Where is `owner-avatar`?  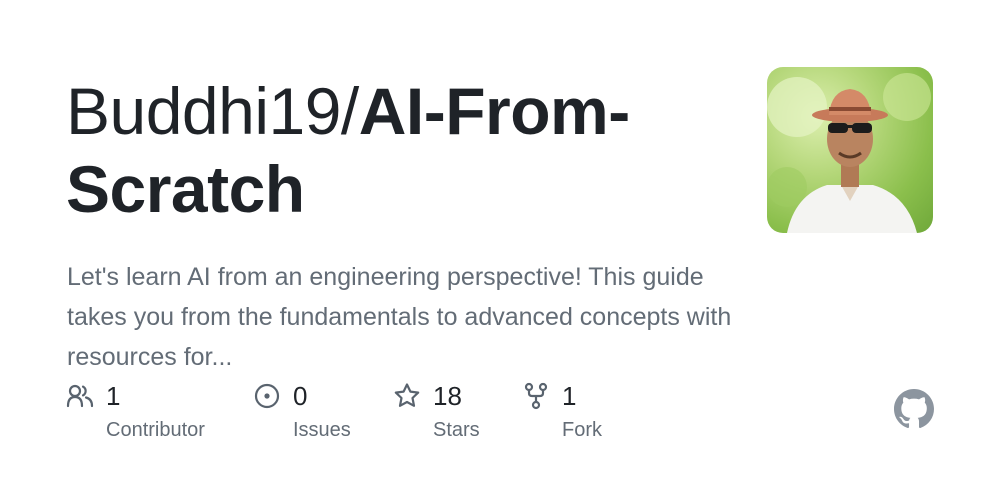 owner-avatar is located at coordinates (850, 150).